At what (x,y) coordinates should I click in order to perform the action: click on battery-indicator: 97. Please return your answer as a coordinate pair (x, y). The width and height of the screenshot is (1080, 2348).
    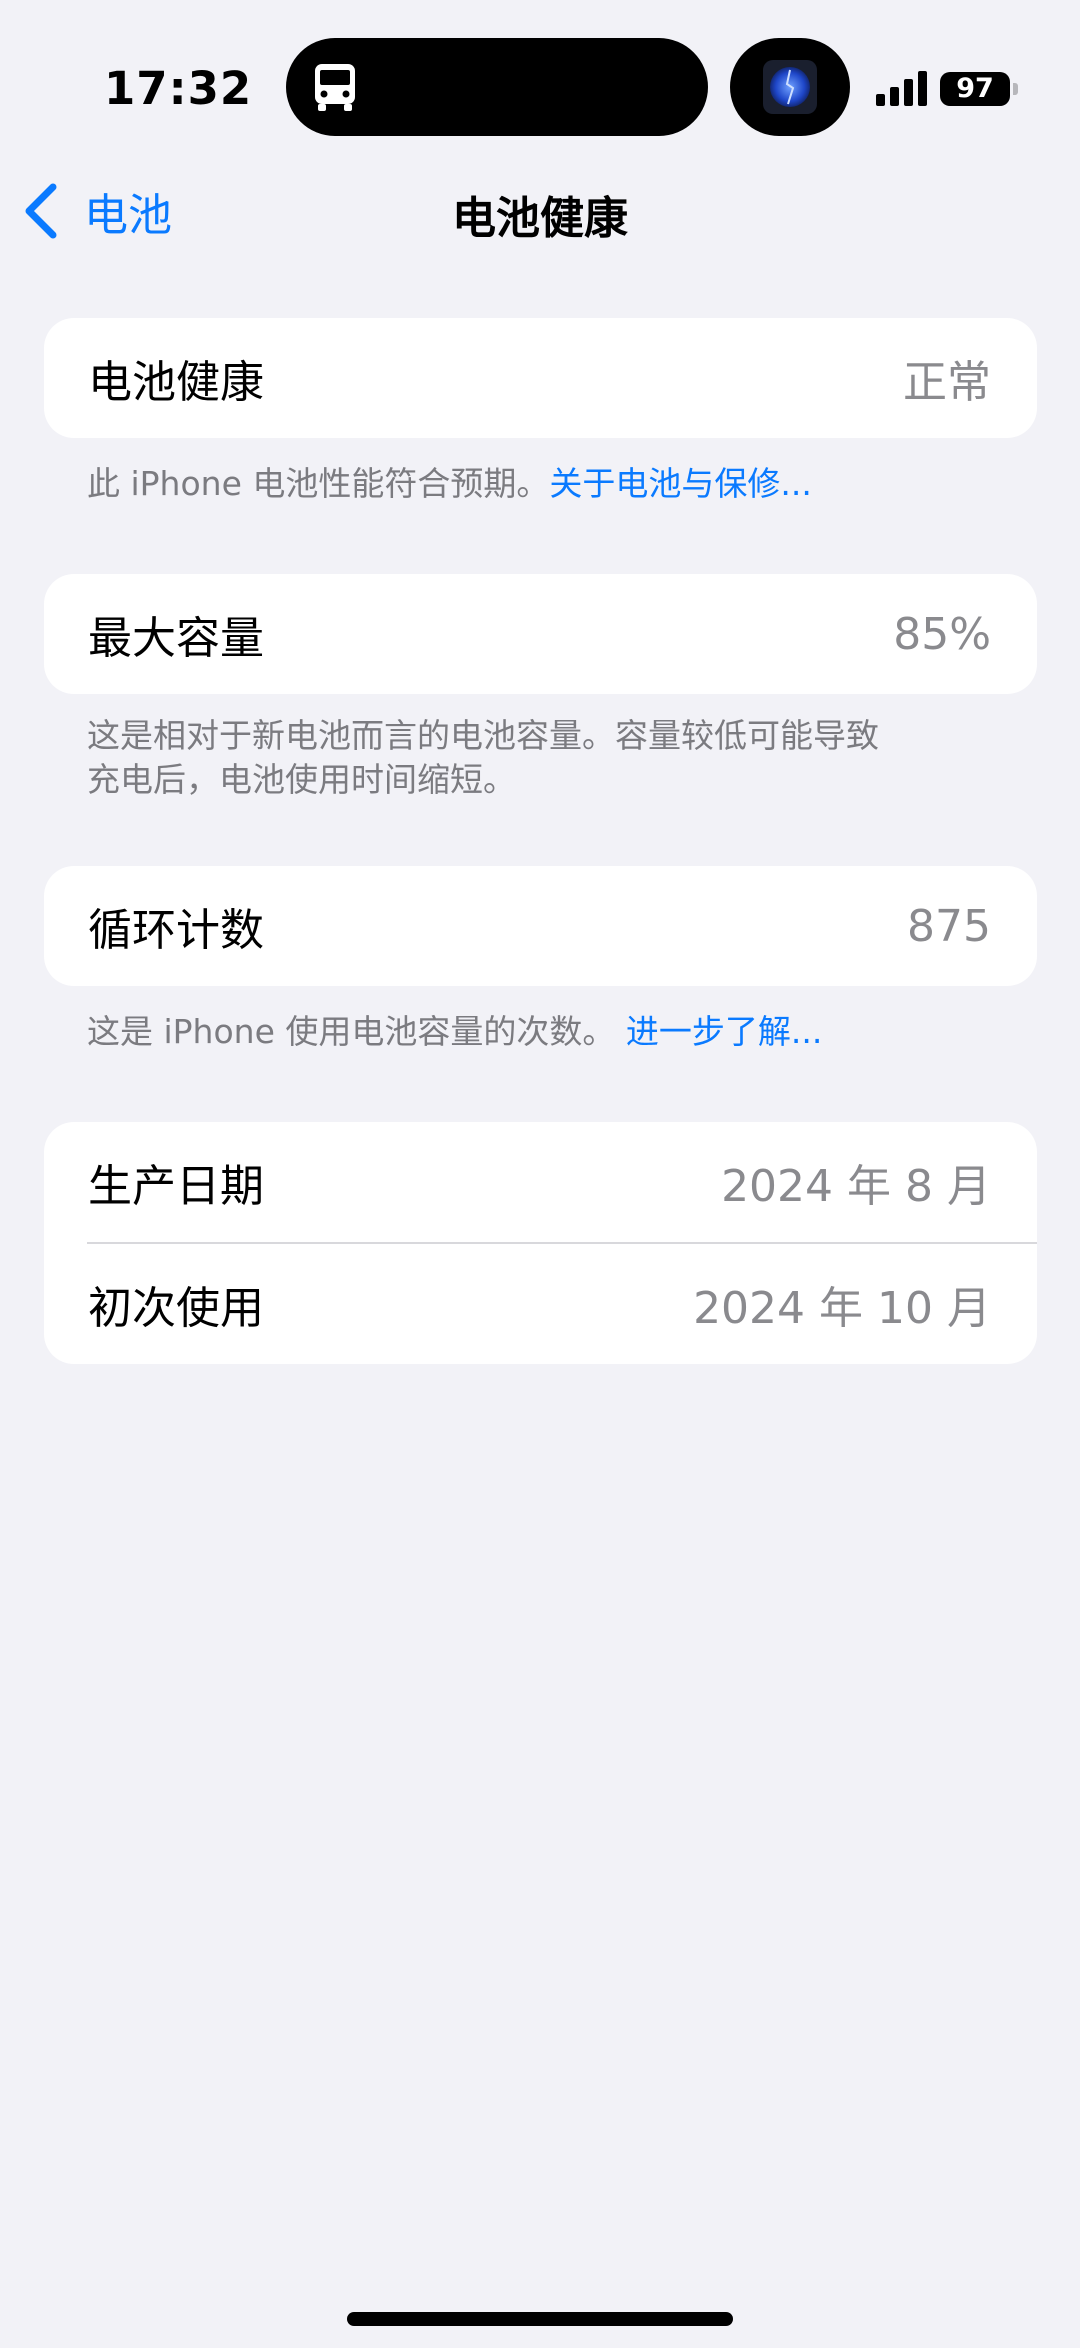
    Looking at the image, I should click on (975, 89).